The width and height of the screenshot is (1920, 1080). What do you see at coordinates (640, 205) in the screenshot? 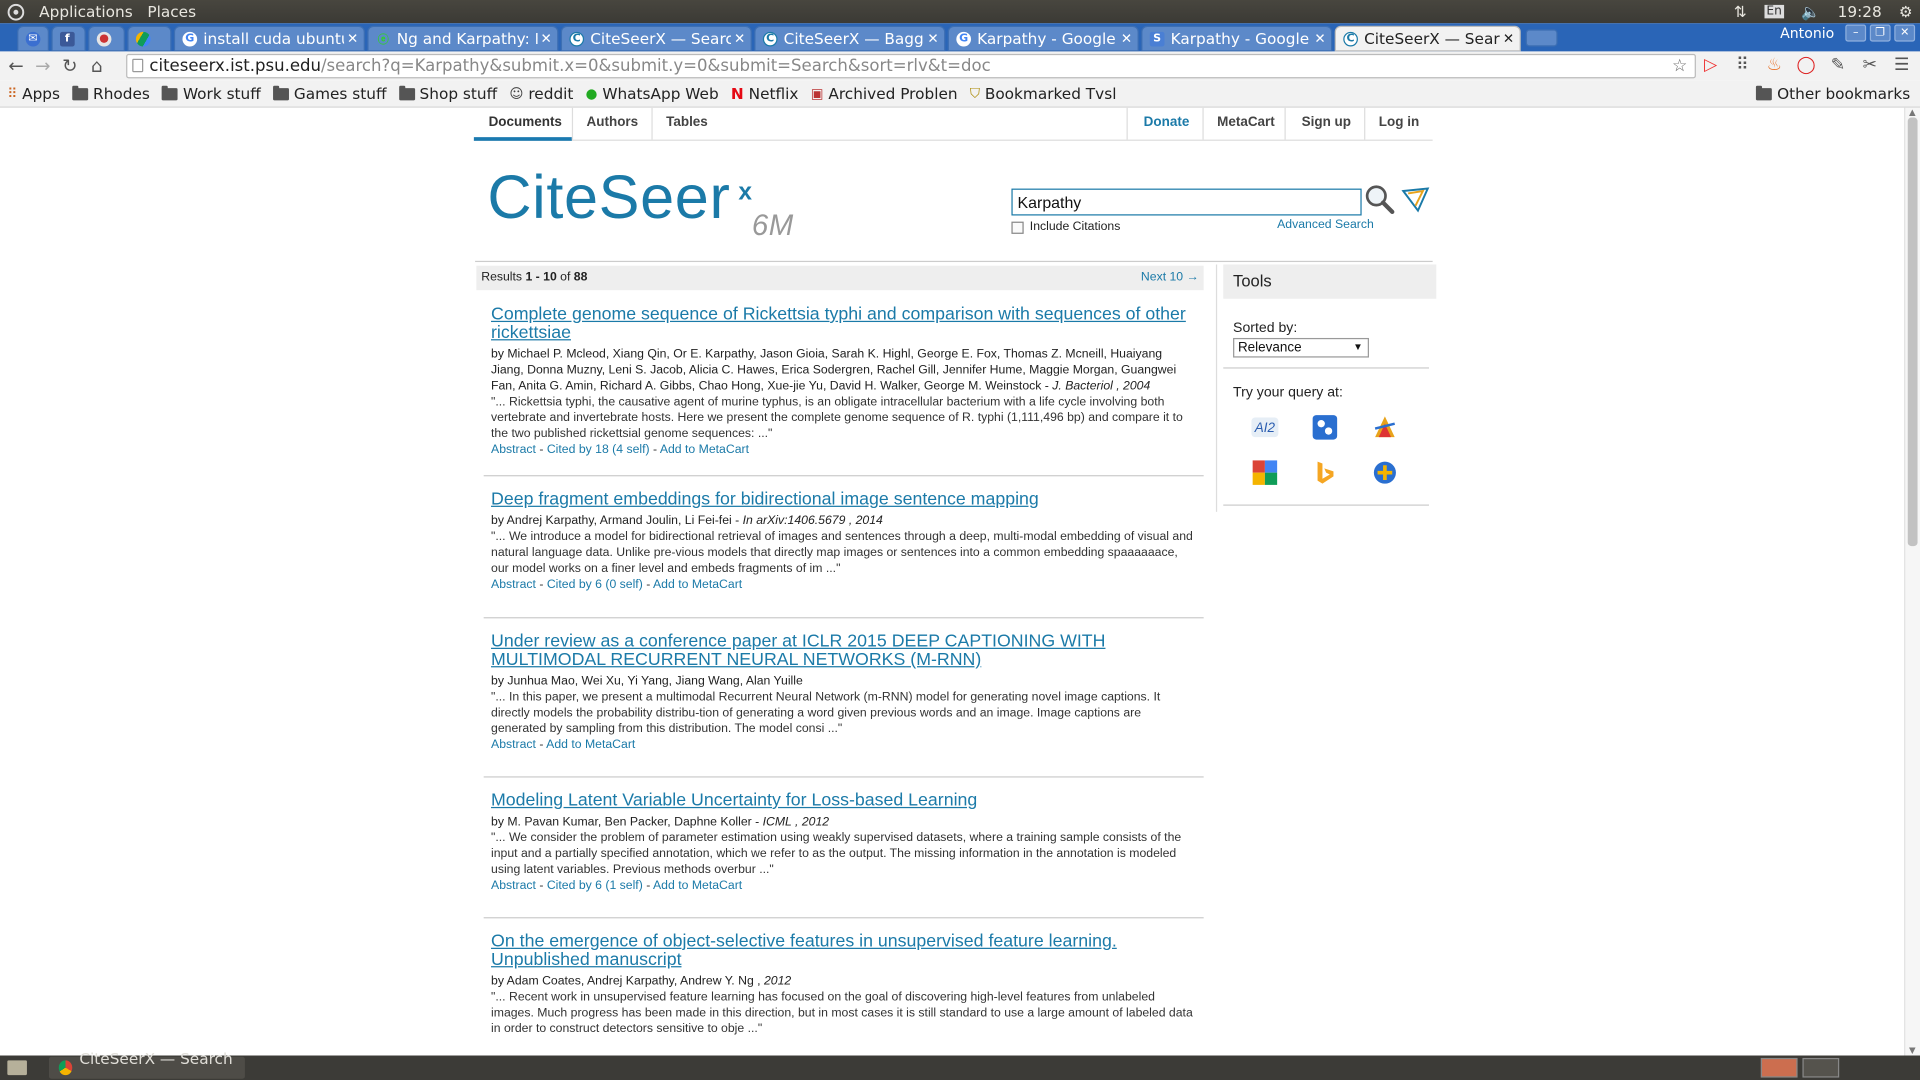
I see `citeseerx-logo: CiteSeer x 6M` at bounding box center [640, 205].